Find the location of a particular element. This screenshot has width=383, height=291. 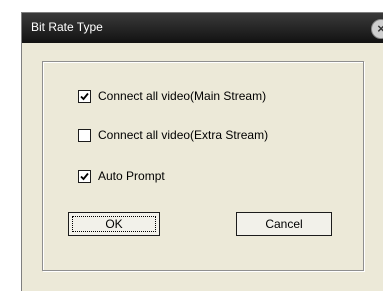

extra-stream-checkbox is located at coordinates (84, 135).